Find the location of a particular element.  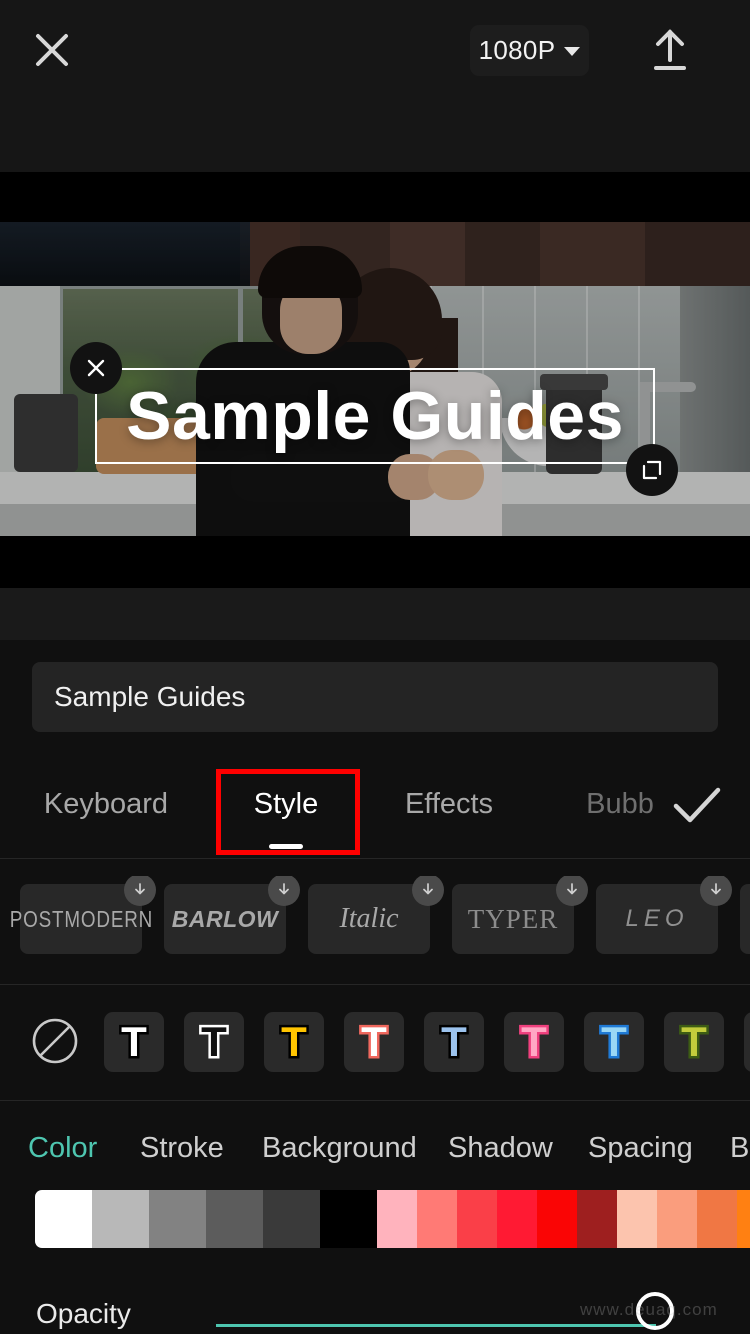

preset-lime-fill-green-outline: T is located at coordinates (694, 1042).